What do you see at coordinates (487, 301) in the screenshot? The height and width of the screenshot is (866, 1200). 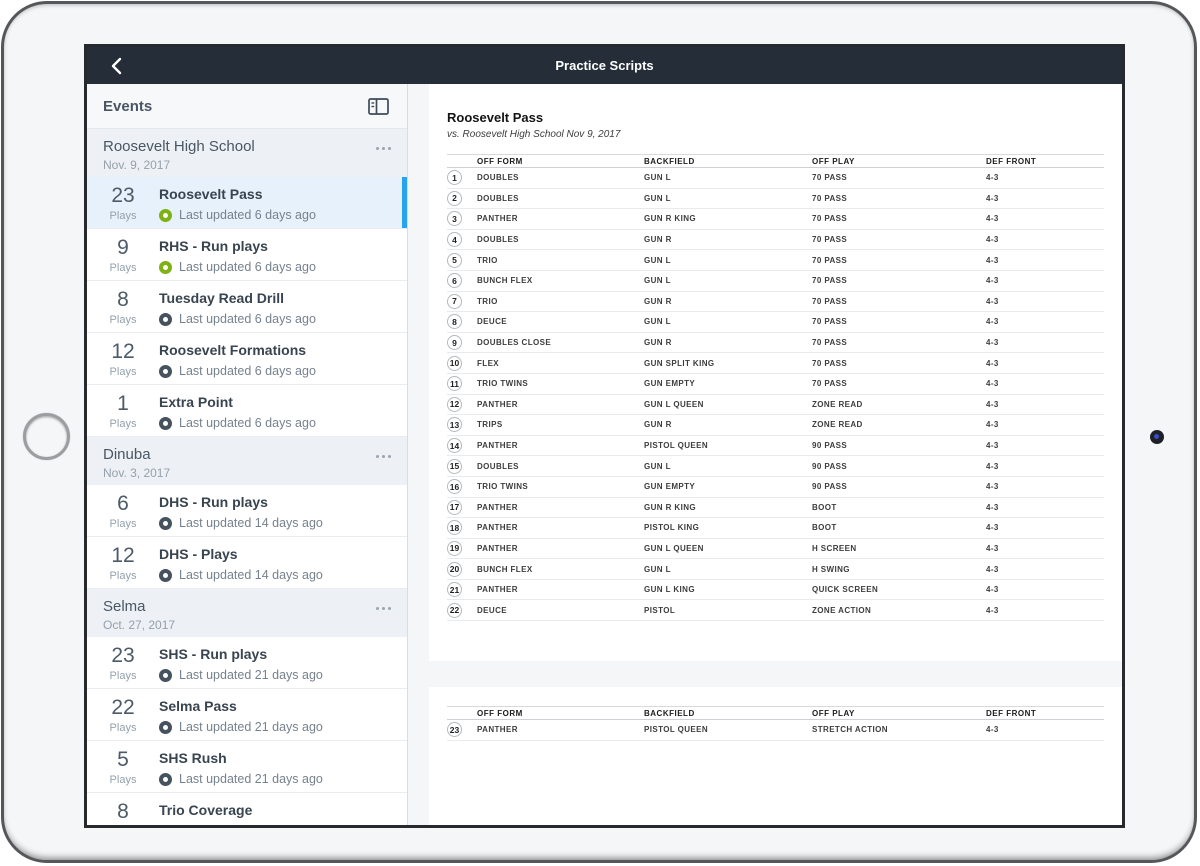 I see `play-cell: TRIO` at bounding box center [487, 301].